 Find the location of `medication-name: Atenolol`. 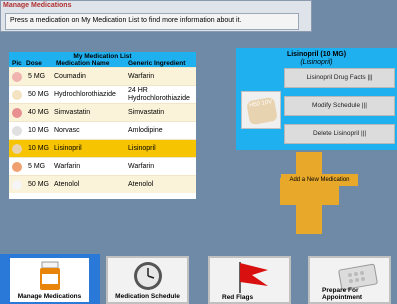

medication-name: Atenolol is located at coordinates (67, 184).